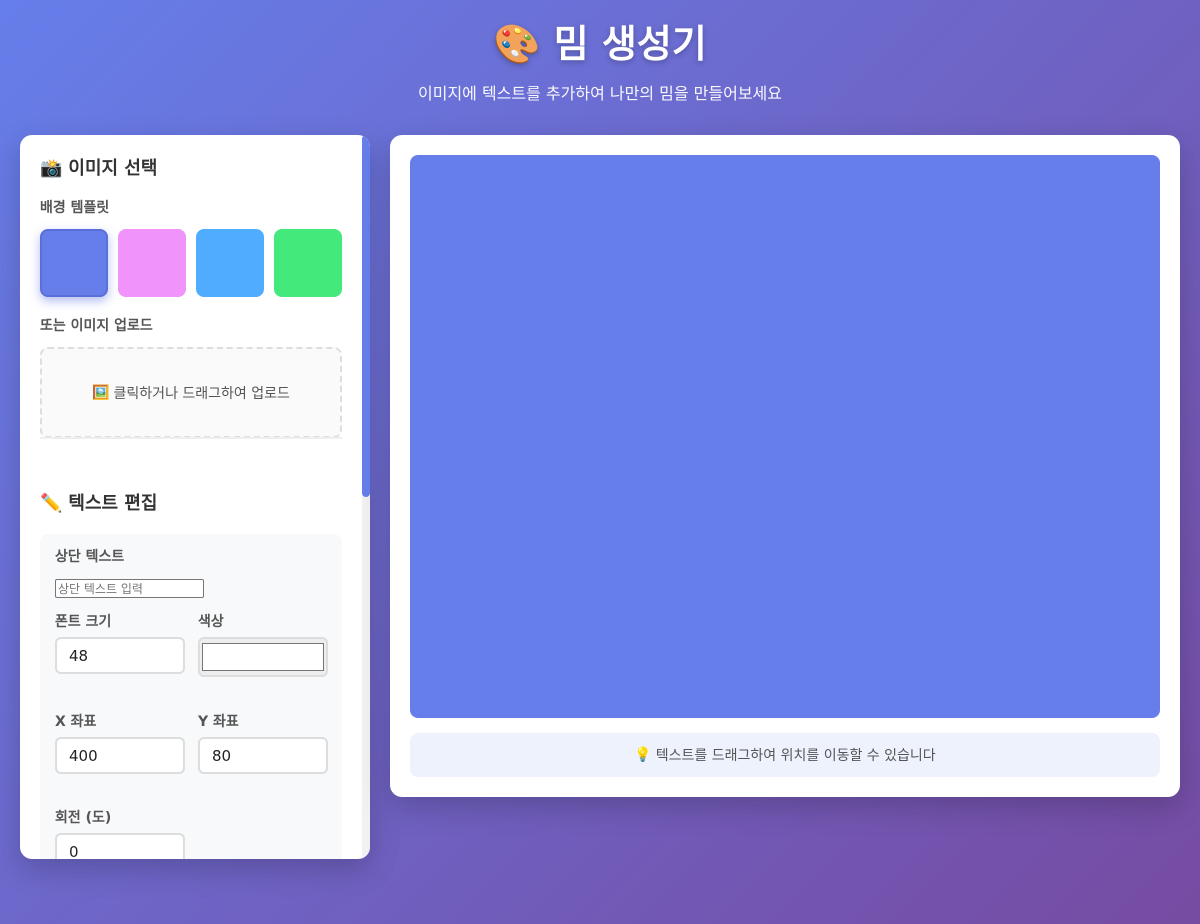 This screenshot has width=1200, height=924. I want to click on picture-icon: 🖼️, so click(101, 392).